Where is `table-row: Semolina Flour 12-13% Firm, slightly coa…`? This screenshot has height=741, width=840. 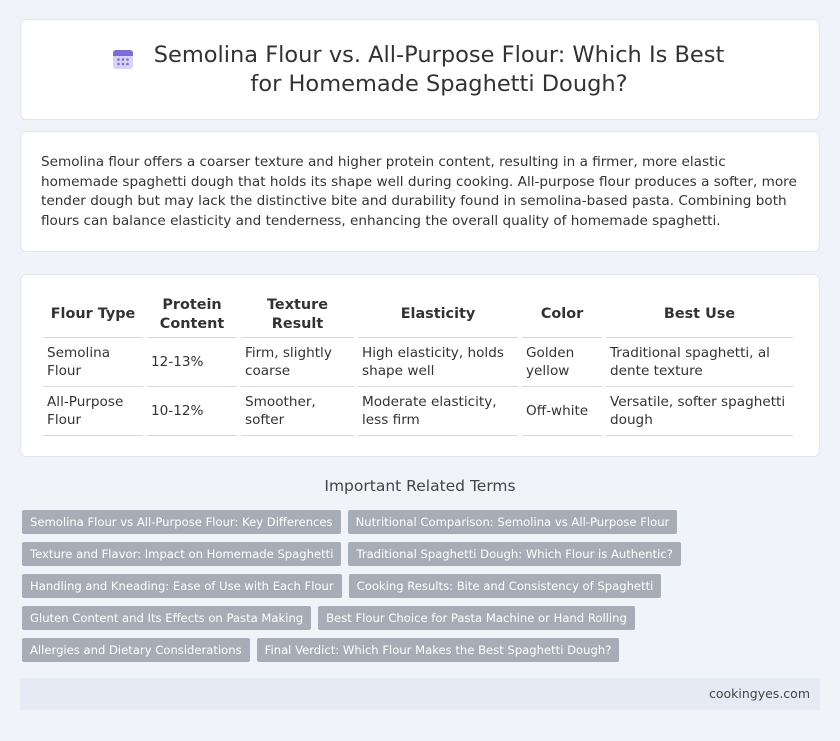 table-row: Semolina Flour 12-13% Firm, slightly coa… is located at coordinates (418, 362).